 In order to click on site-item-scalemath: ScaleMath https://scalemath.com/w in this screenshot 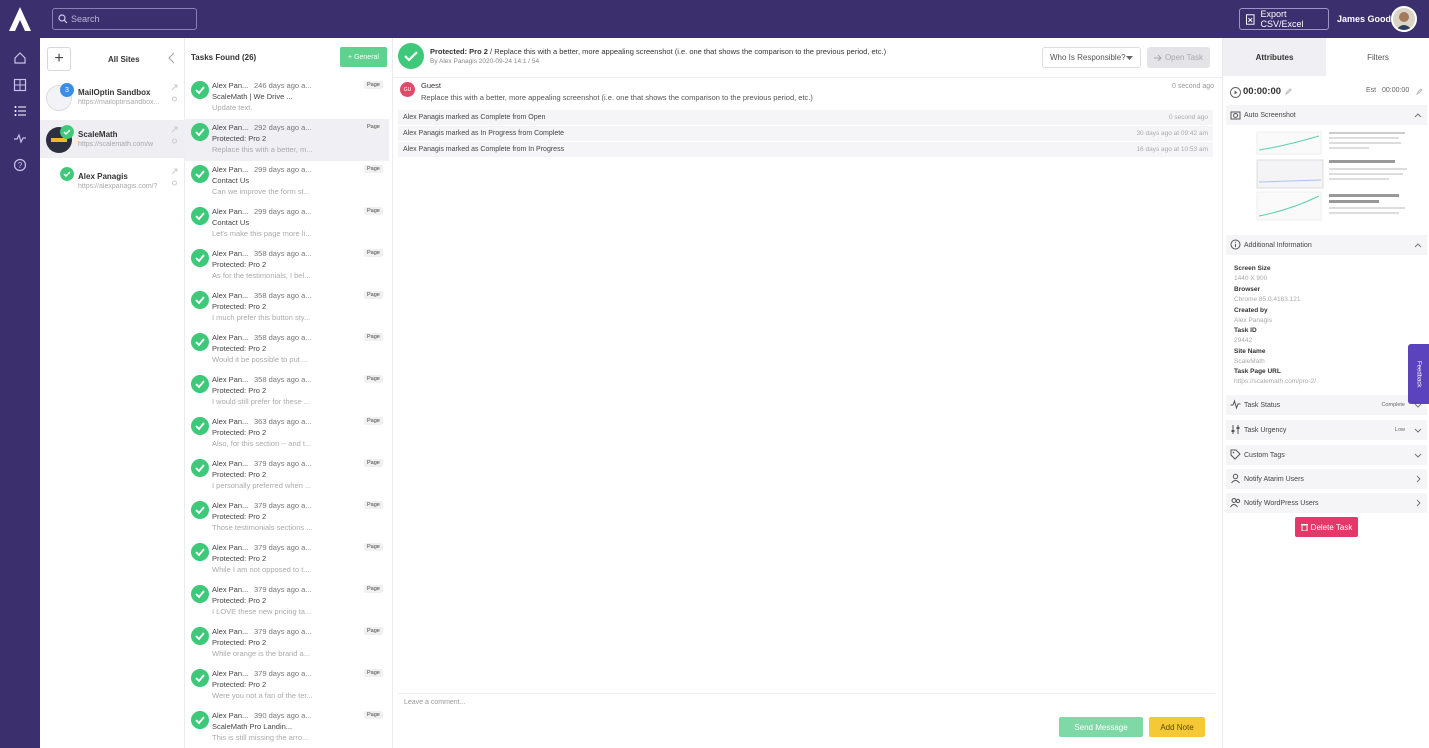, I will do `click(112, 139)`.